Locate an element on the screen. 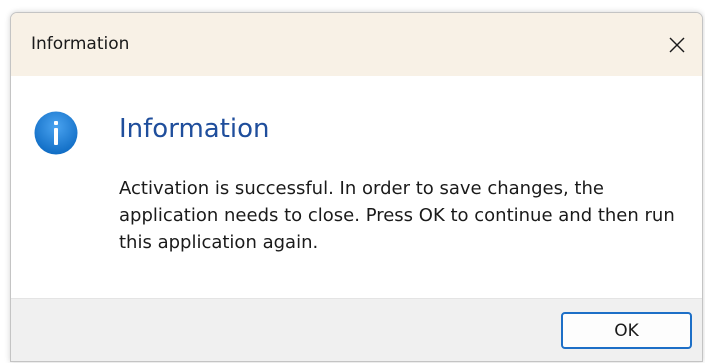  background-edge is located at coordinates (4, 181).